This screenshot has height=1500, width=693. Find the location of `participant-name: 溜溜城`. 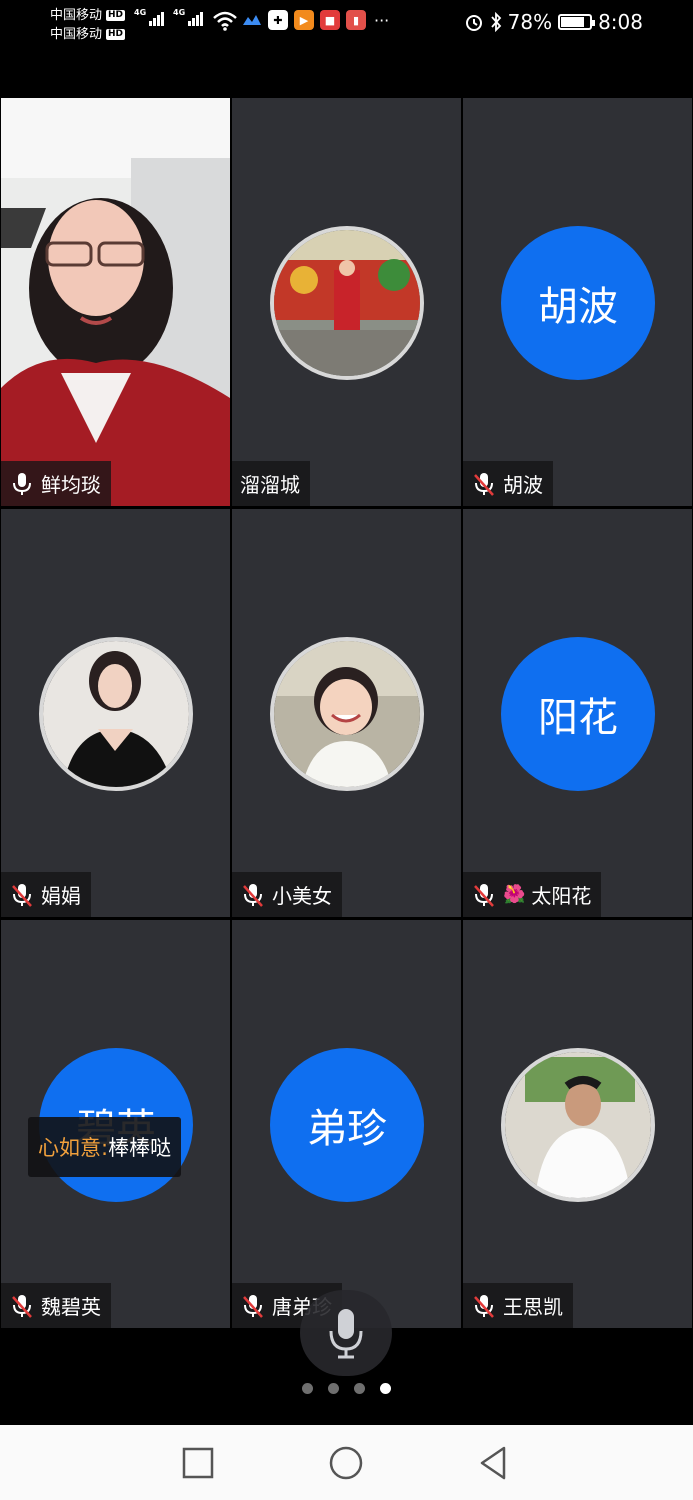

participant-name: 溜溜城 is located at coordinates (270, 485).